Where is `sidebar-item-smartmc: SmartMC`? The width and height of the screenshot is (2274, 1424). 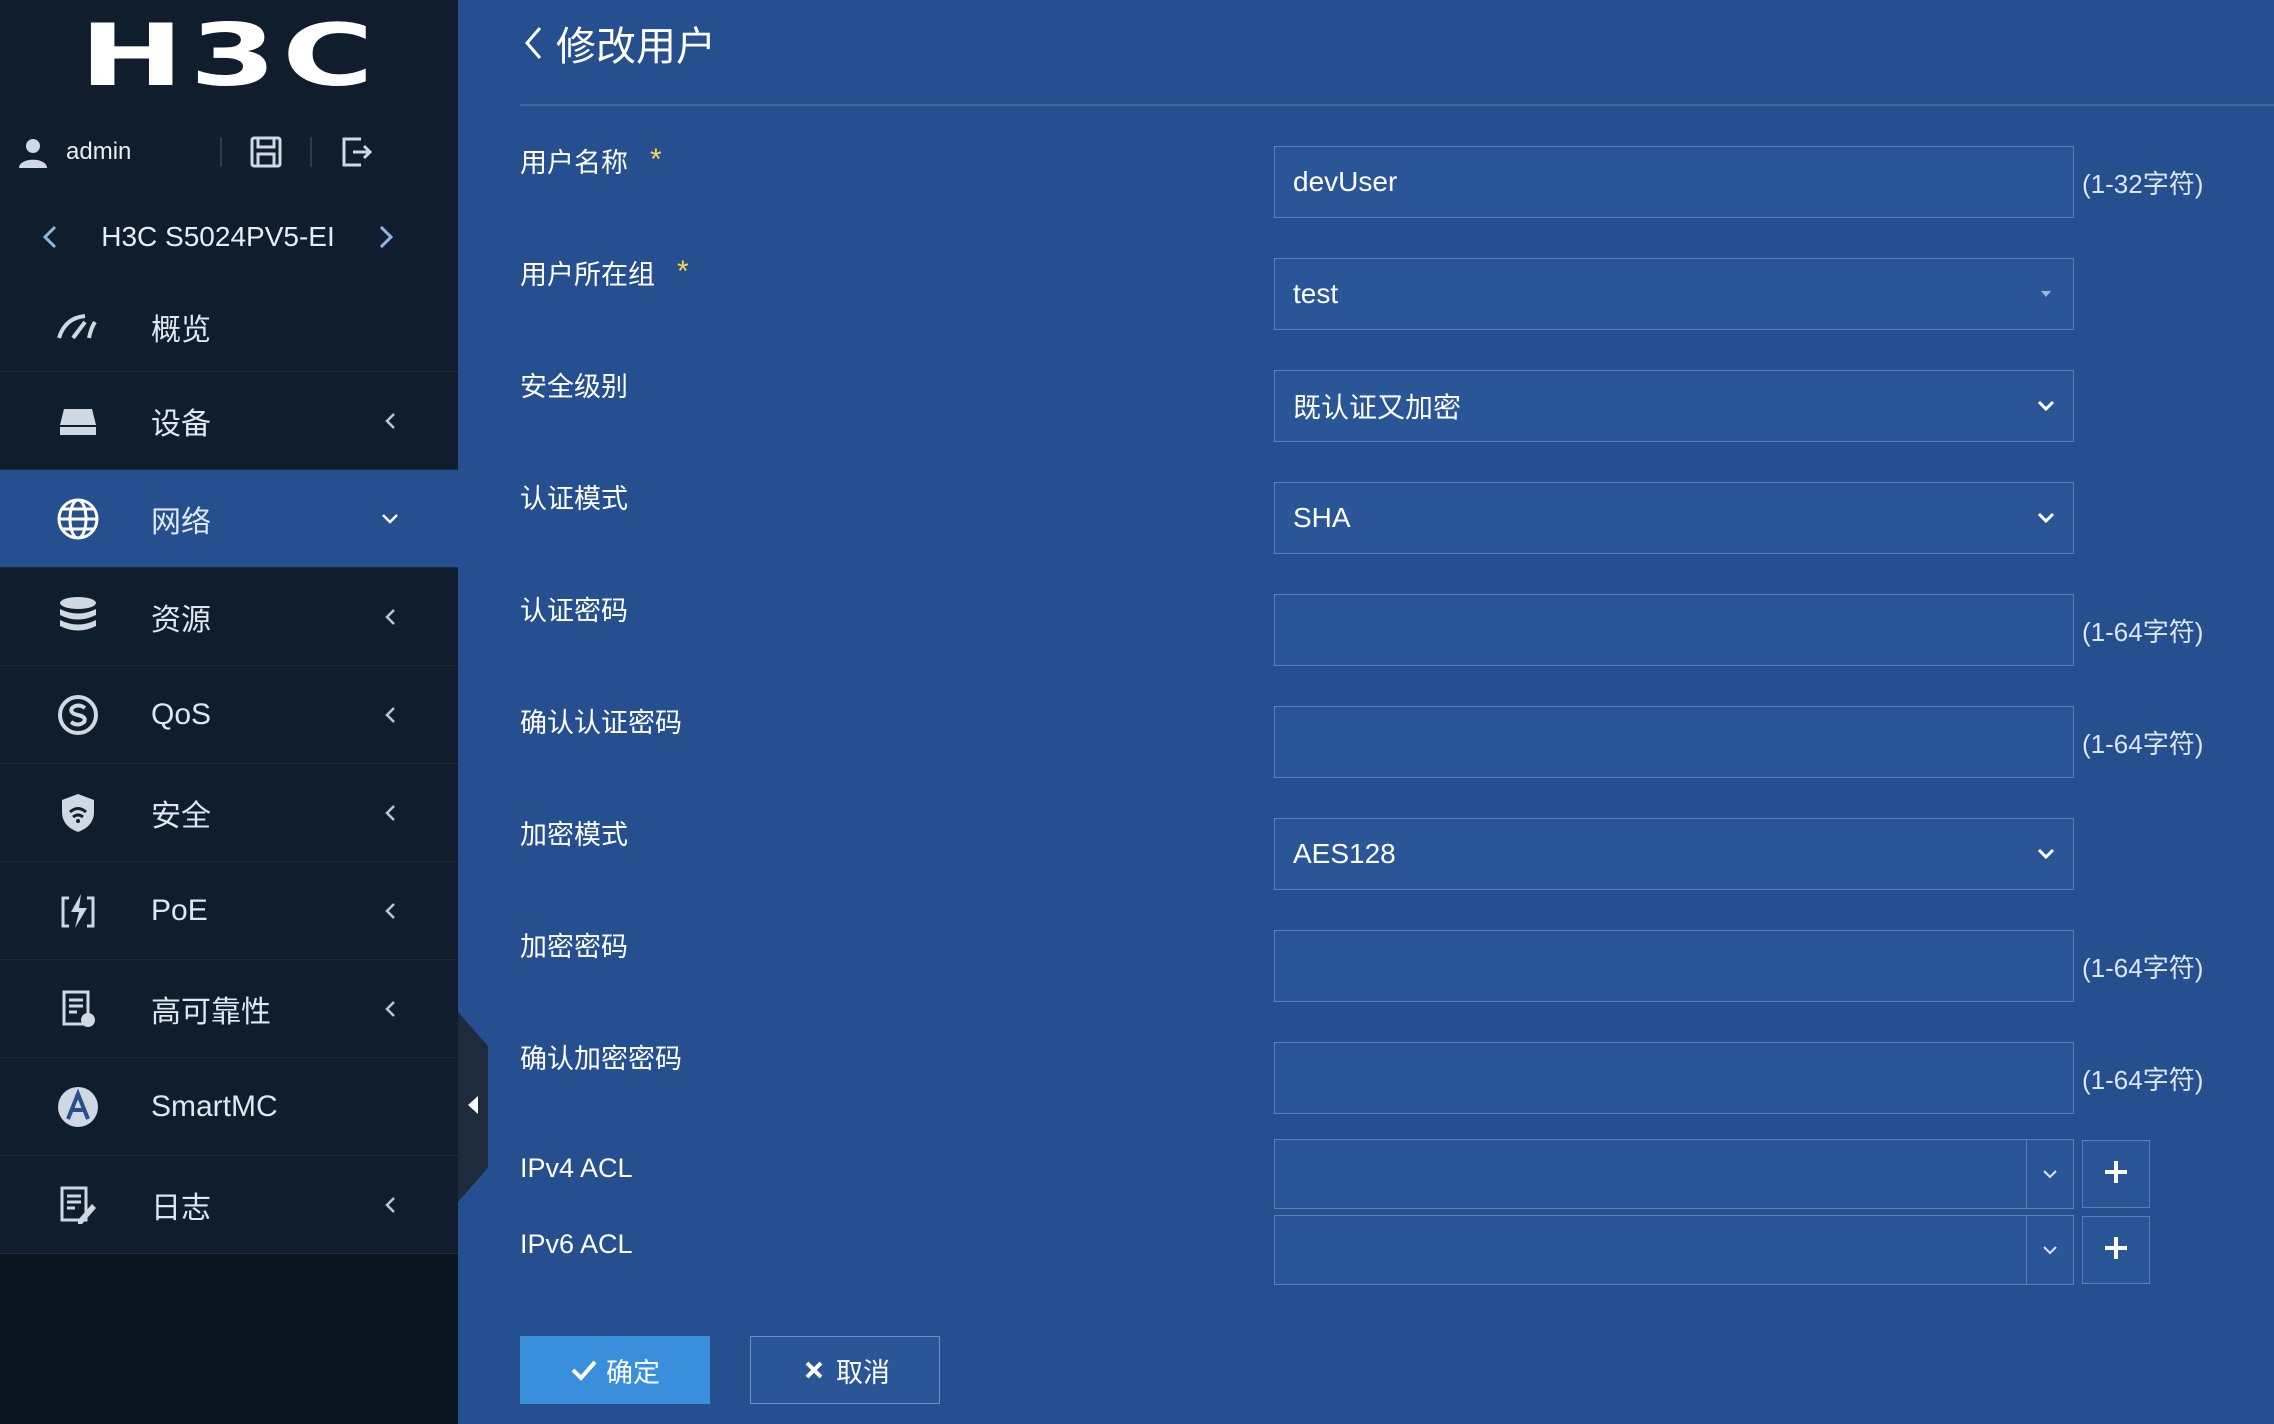
sidebar-item-smartmc: SmartMC is located at coordinates (229, 1107).